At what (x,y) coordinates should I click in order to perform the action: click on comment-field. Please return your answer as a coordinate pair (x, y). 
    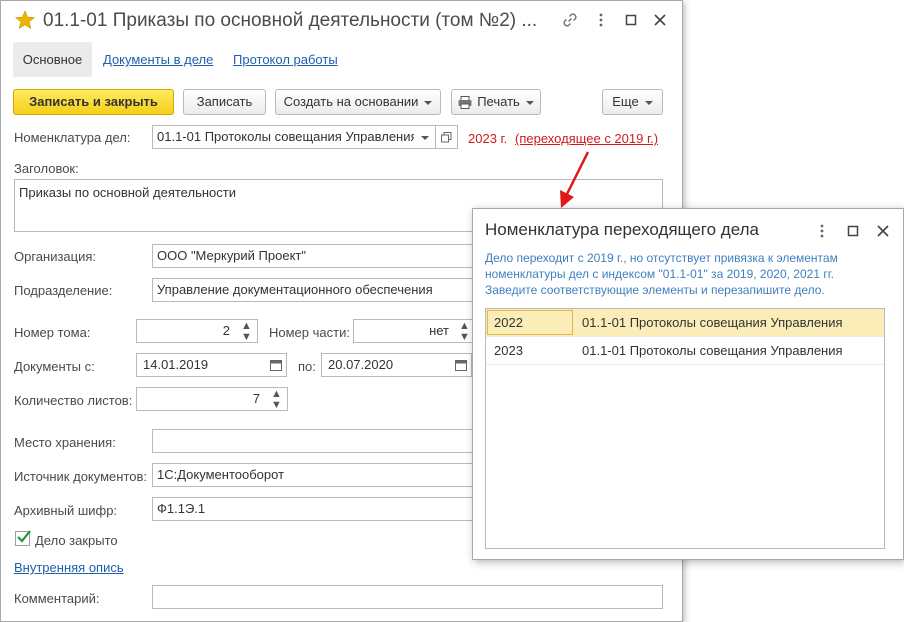
    Looking at the image, I should click on (407, 597).